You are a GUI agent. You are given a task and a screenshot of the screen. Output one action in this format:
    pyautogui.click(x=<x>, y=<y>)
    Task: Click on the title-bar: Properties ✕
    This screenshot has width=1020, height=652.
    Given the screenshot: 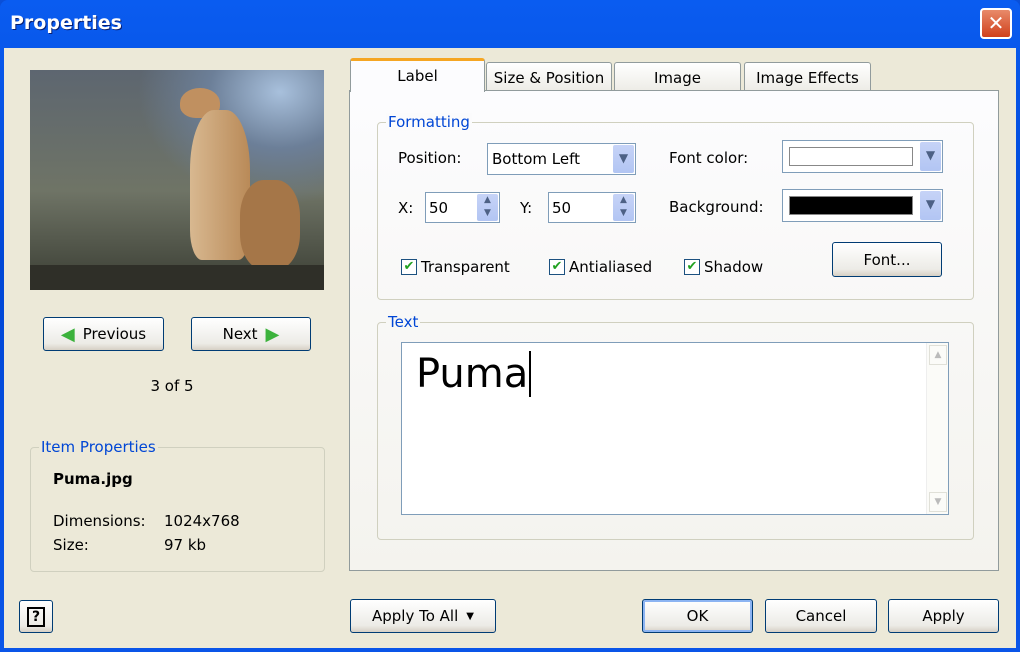 What is the action you would take?
    pyautogui.click(x=510, y=24)
    